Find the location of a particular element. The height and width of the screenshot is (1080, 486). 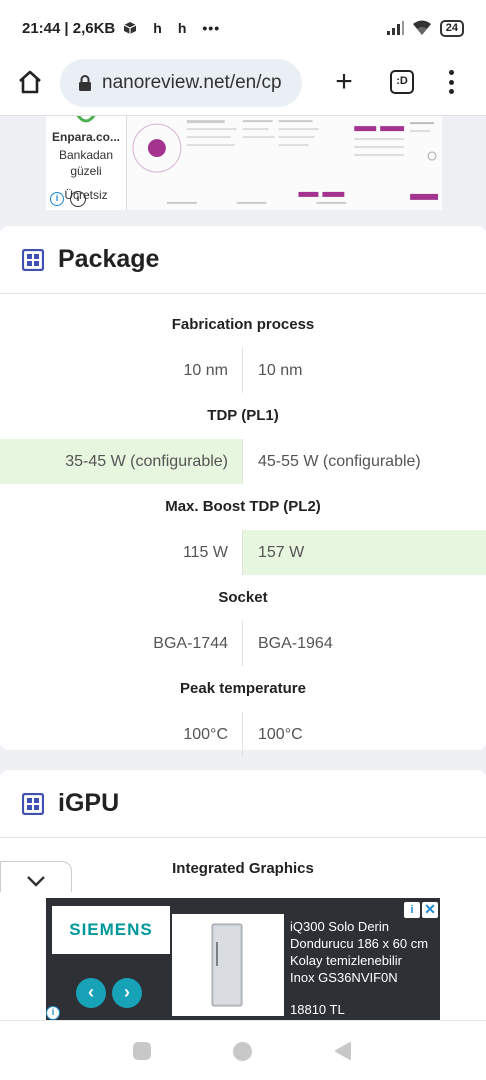

ad-prev-arrow-icon: ‹ is located at coordinates (91, 993).